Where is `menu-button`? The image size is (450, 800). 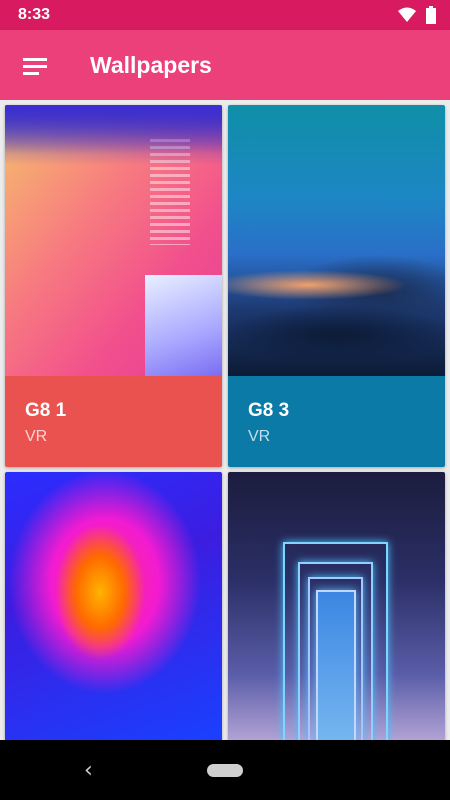 menu-button is located at coordinates (35, 66).